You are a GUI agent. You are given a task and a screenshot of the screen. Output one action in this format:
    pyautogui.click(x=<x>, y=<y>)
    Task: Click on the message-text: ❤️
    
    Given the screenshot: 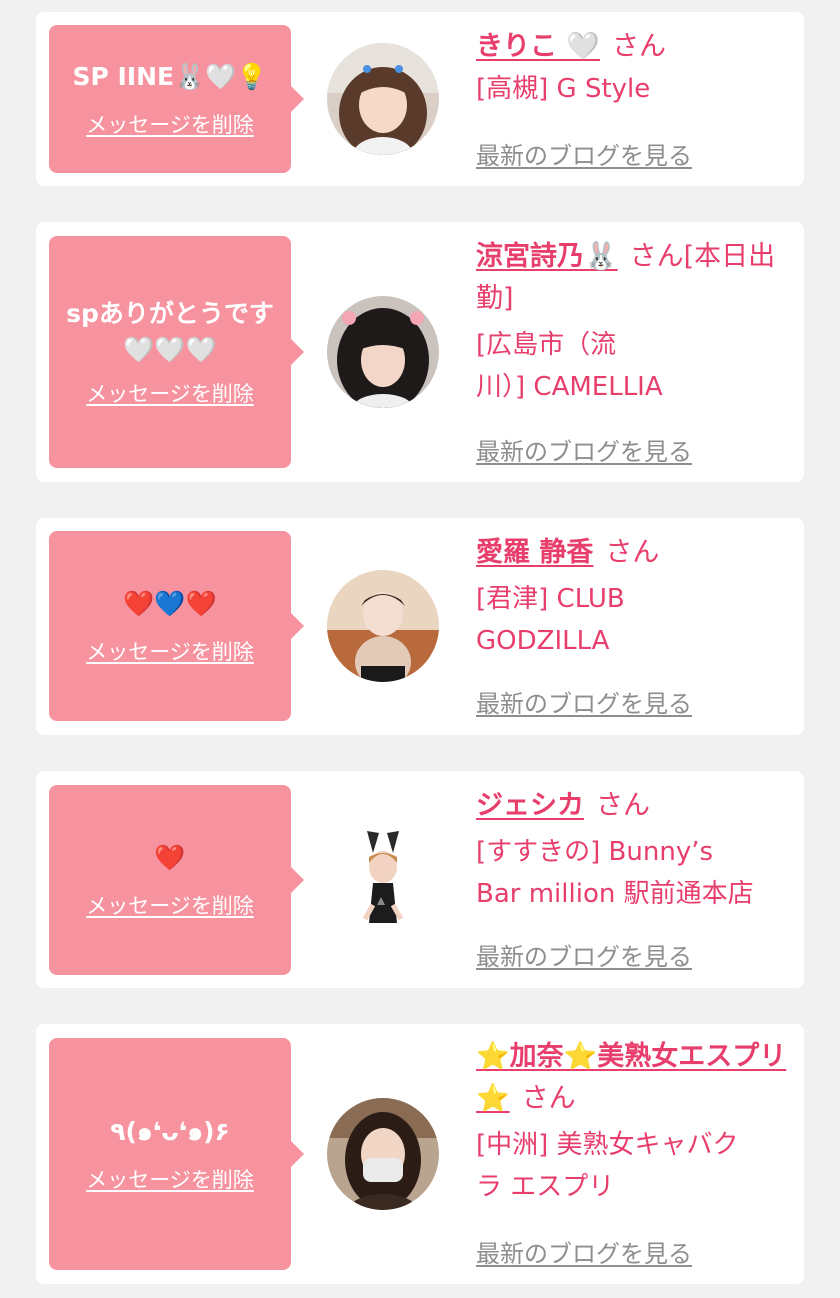 What is the action you would take?
    pyautogui.click(x=170, y=857)
    